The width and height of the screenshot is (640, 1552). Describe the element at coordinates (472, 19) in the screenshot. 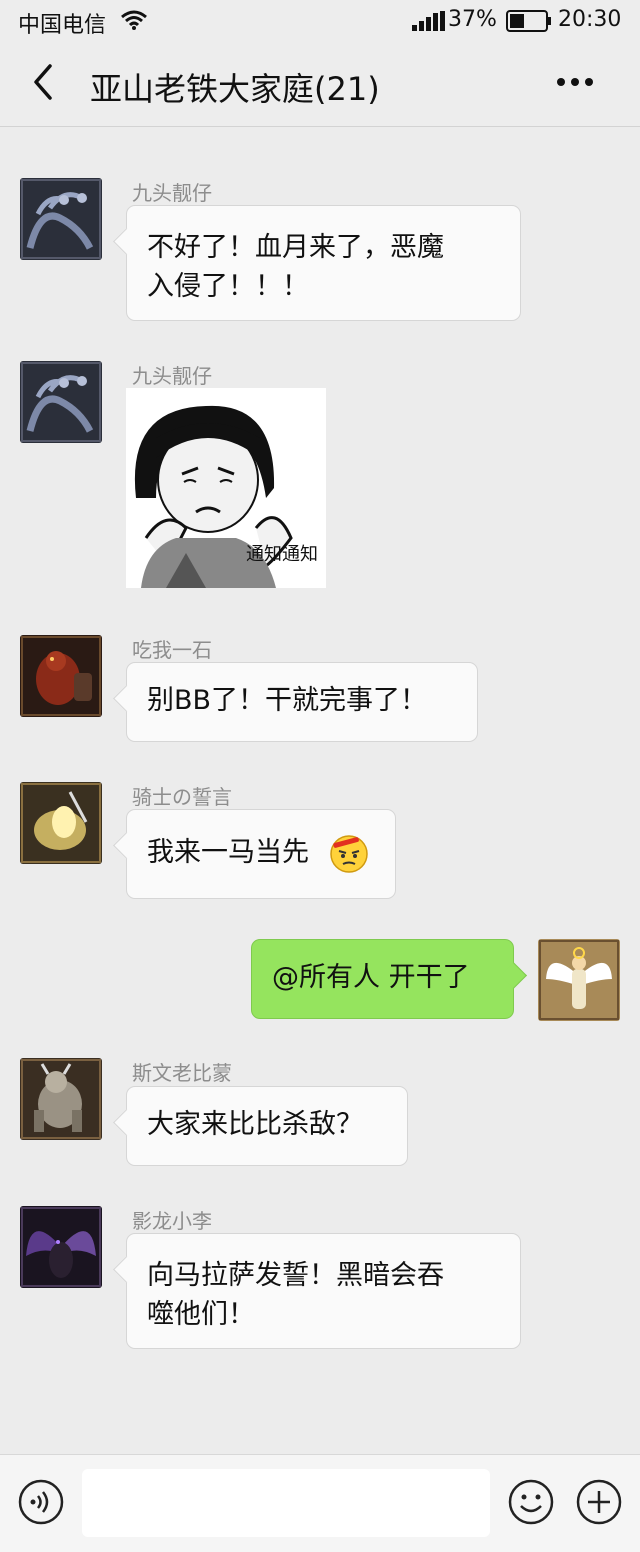

I see `battery-percent: 37%` at that location.